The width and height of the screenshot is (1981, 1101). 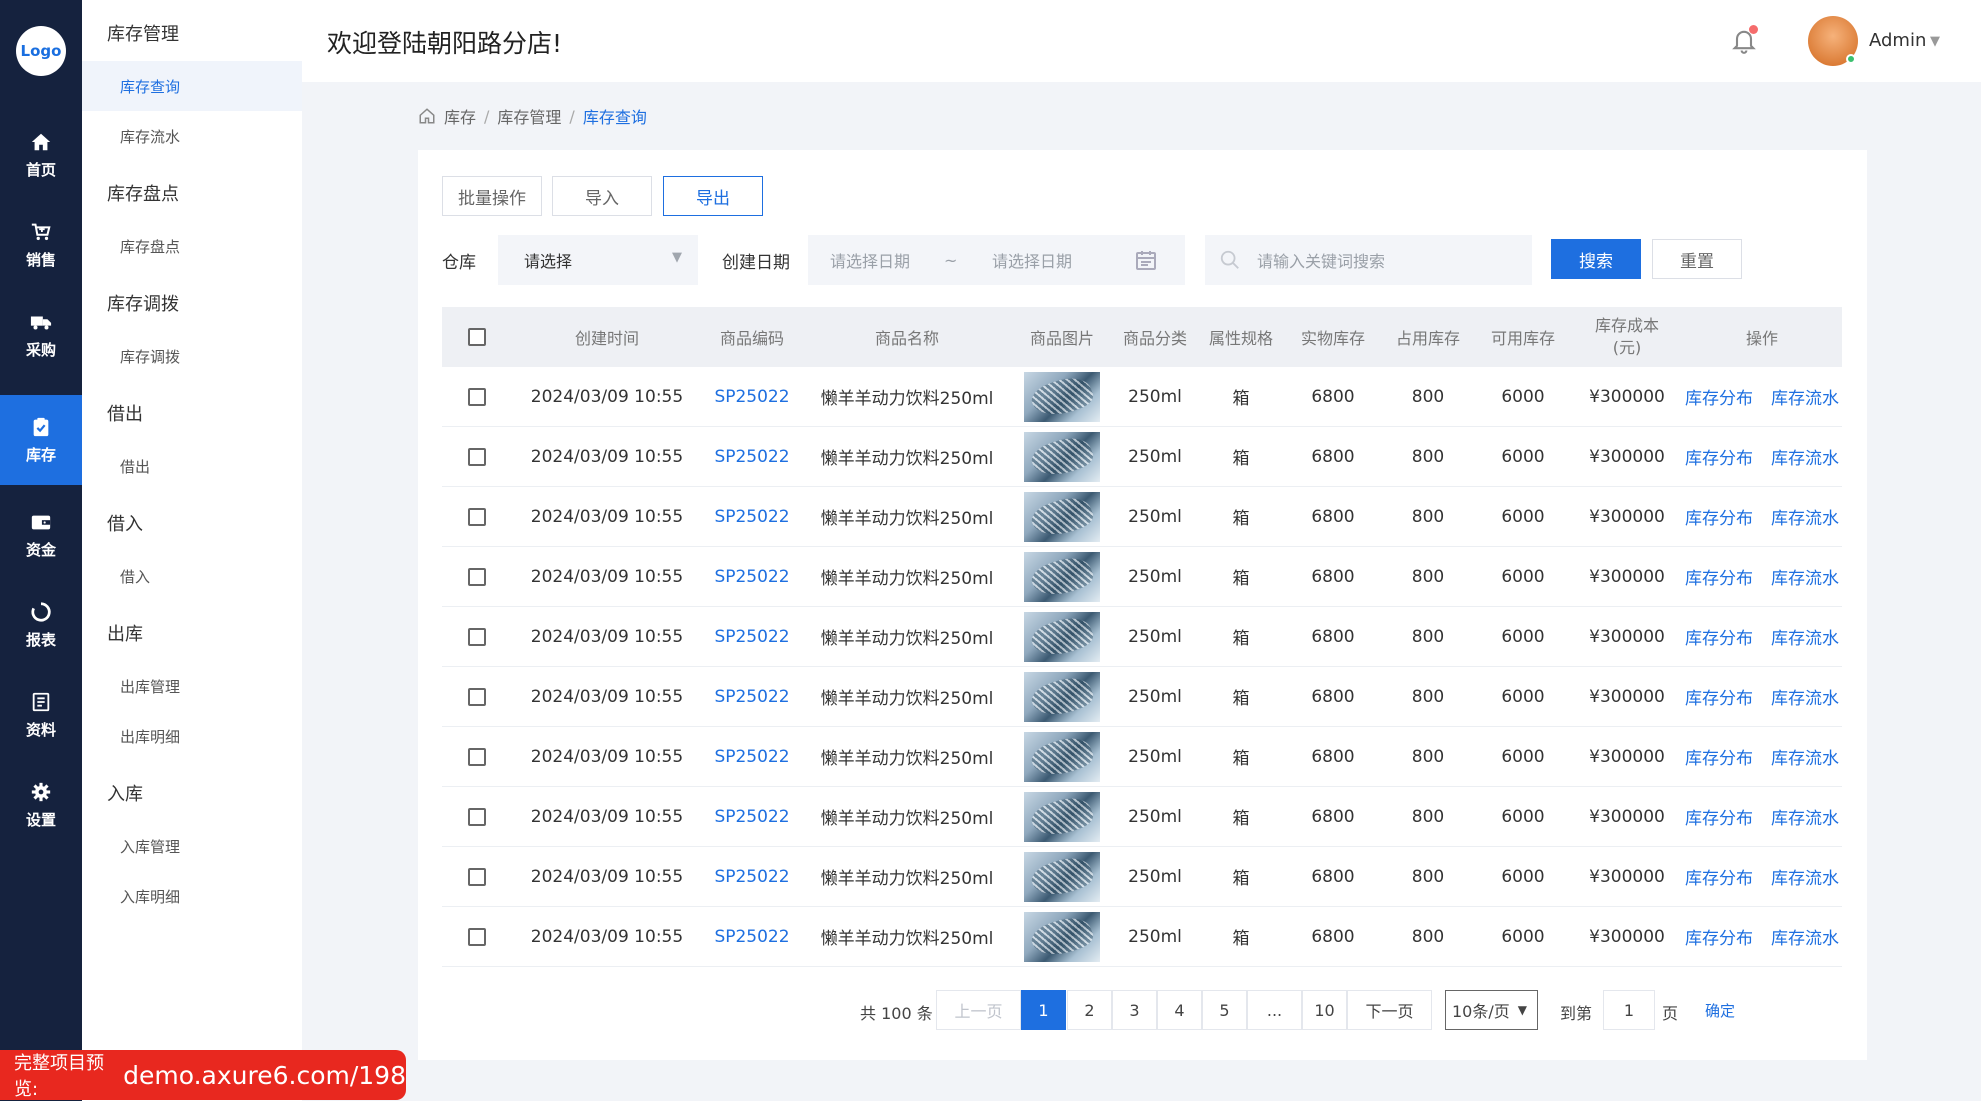 What do you see at coordinates (598, 260) in the screenshot?
I see `warehouse-select: 请选择 ▼` at bounding box center [598, 260].